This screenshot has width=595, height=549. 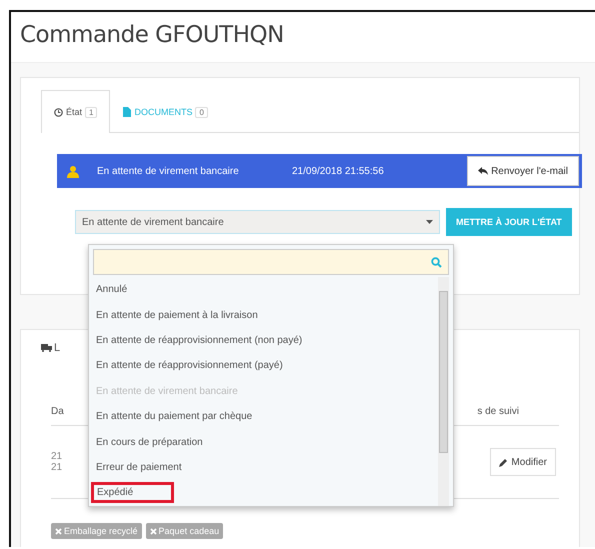 What do you see at coordinates (96, 531) in the screenshot?
I see `tag: Emballage recyclé` at bounding box center [96, 531].